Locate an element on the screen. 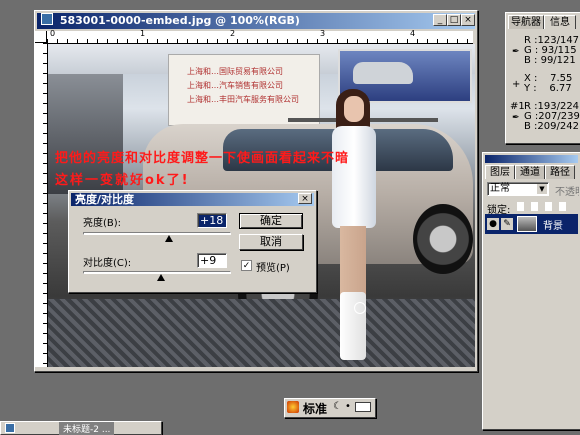  overlay-text-line-1: 把他的亮度和对比度调整一下使画面看起来不暗 is located at coordinates (202, 158).